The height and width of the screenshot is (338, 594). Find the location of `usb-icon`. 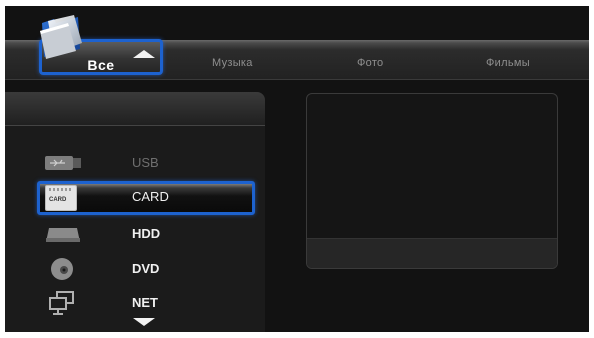

usb-icon is located at coordinates (63, 163).